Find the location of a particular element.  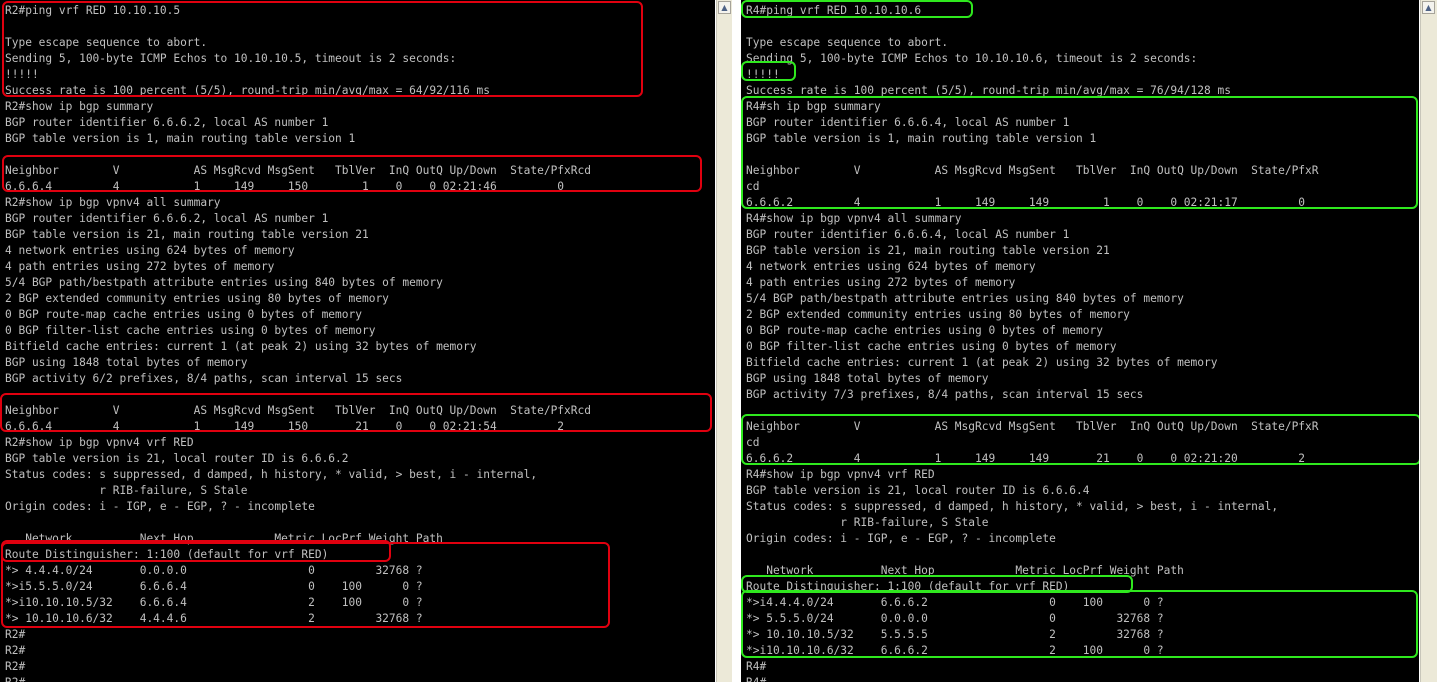

terminal-line: R4#show ip bgp vpnv4 all summary is located at coordinates (854, 218).